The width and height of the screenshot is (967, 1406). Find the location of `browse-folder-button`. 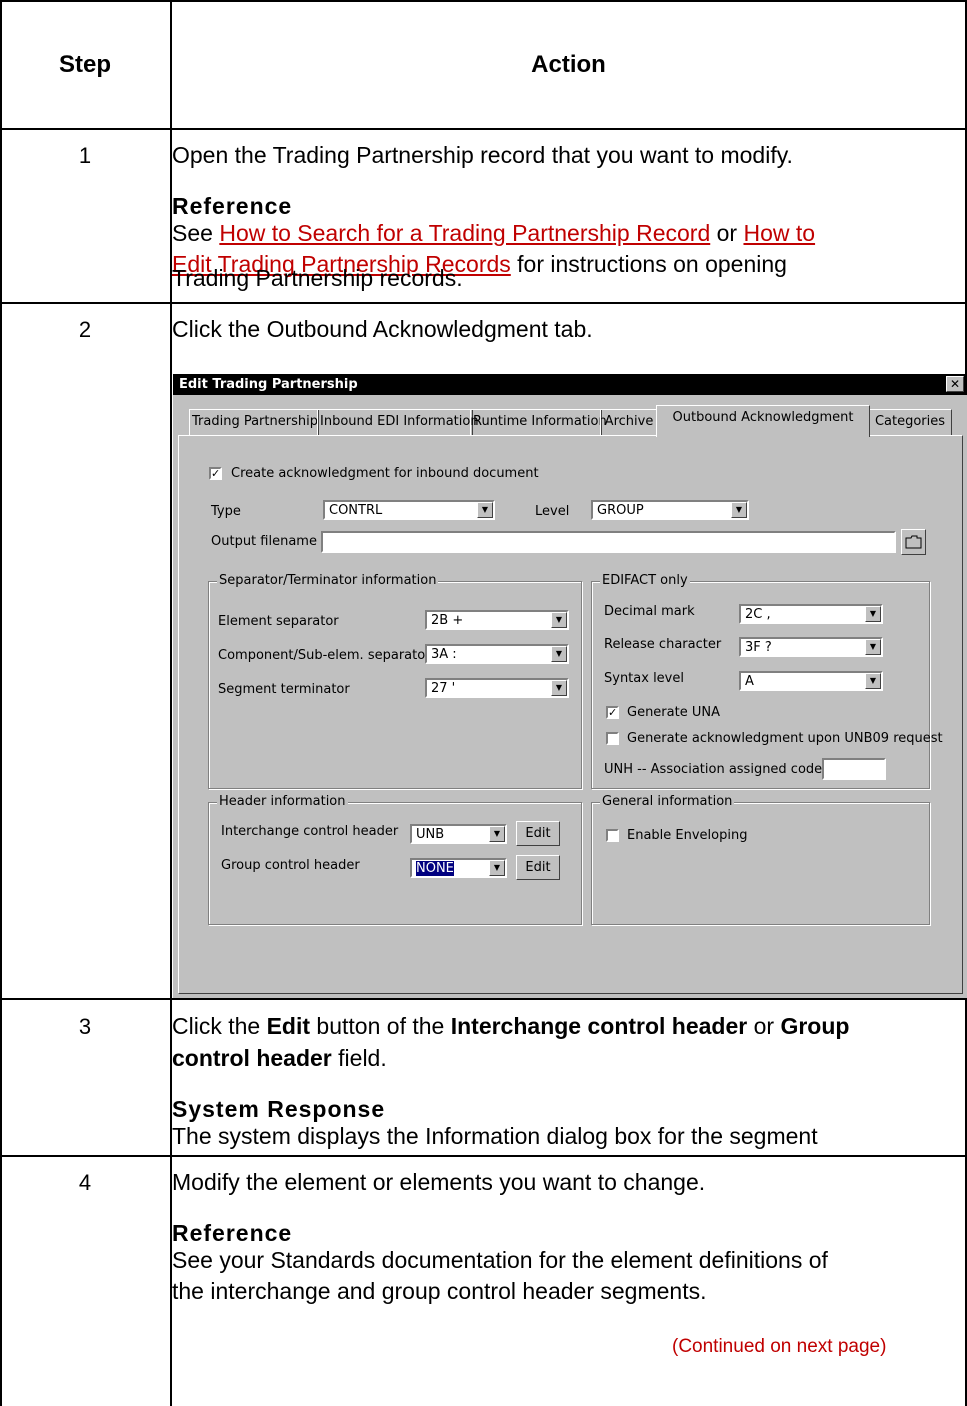

browse-folder-button is located at coordinates (913, 542).